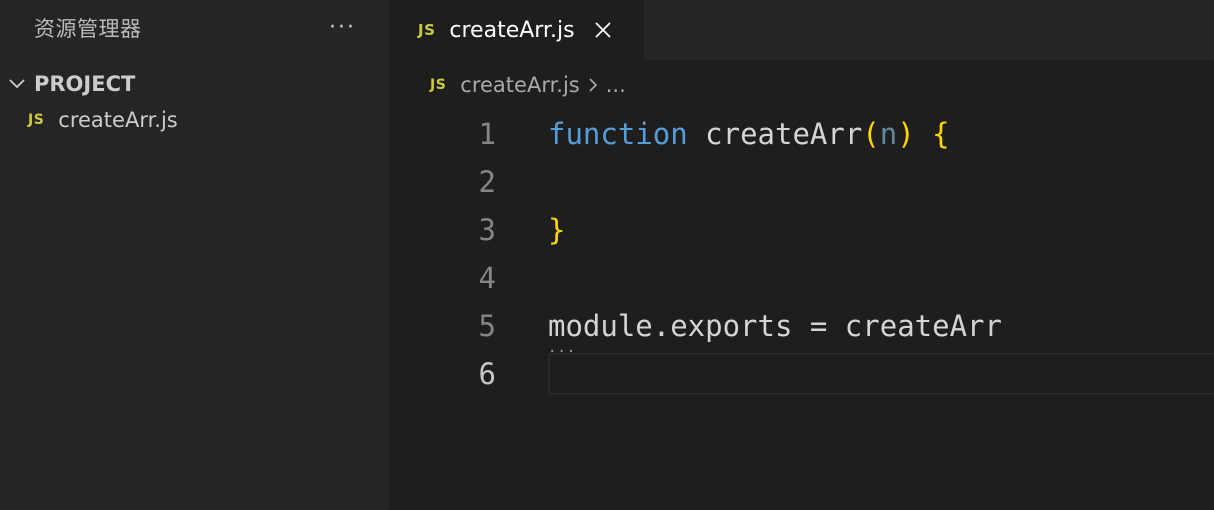  Describe the element at coordinates (881, 374) in the screenshot. I see `current-line-highlight` at that location.